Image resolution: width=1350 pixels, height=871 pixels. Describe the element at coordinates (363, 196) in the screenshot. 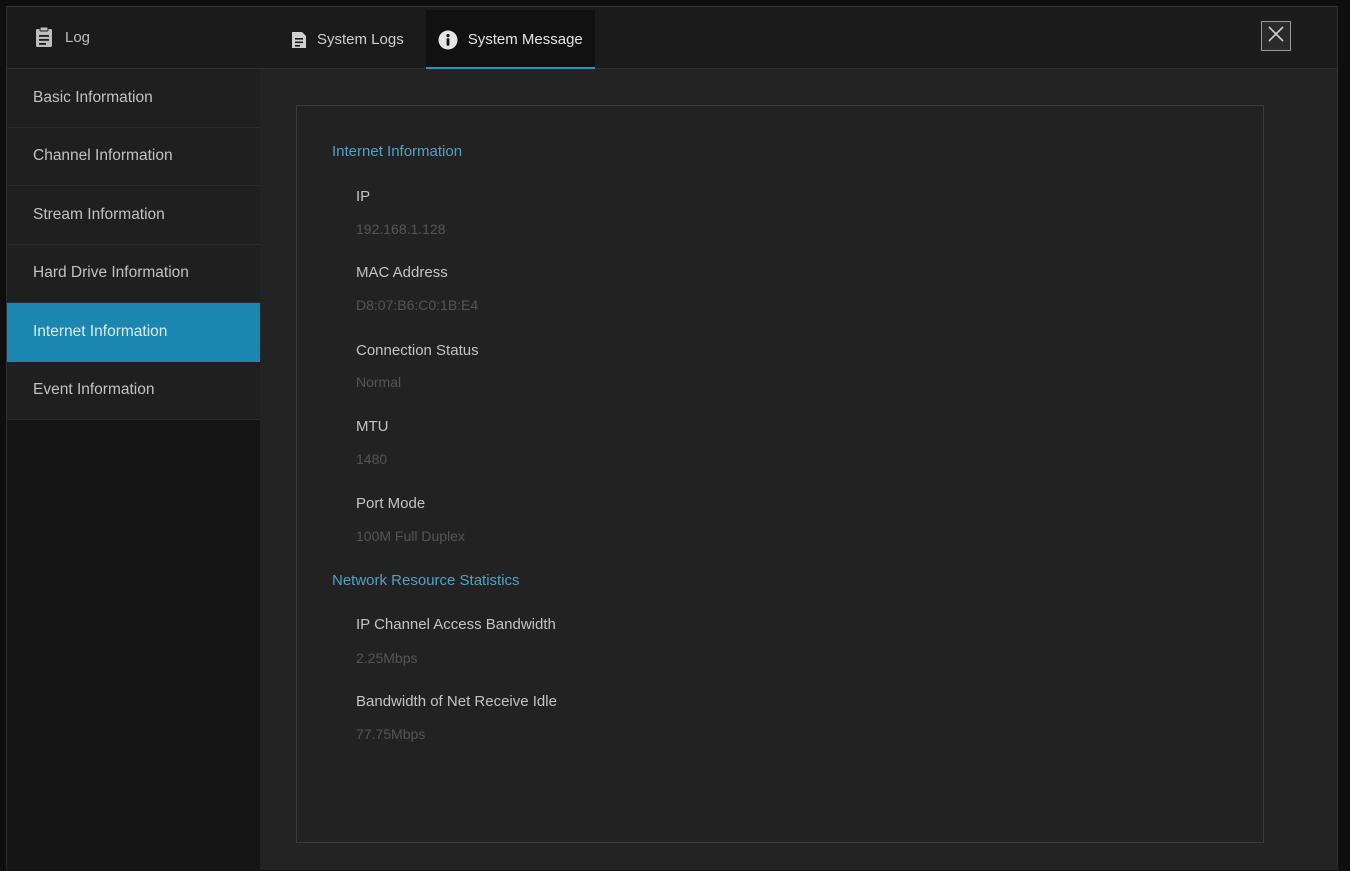

I see `ip-label: IP` at that location.